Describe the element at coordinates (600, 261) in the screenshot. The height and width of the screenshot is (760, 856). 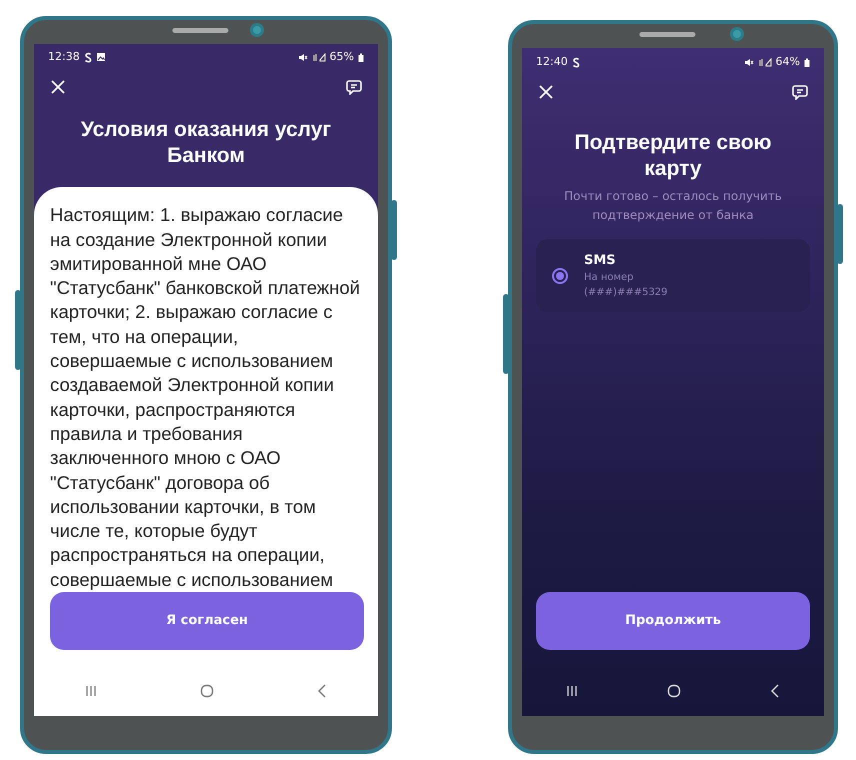
I see `option-title: SMS` at that location.